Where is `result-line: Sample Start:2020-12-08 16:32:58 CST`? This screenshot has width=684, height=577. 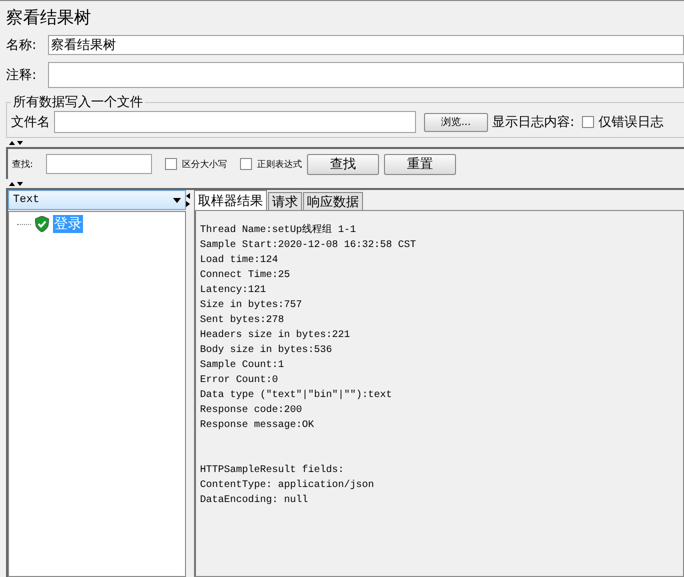 result-line: Sample Start:2020-12-08 16:32:58 CST is located at coordinates (309, 245).